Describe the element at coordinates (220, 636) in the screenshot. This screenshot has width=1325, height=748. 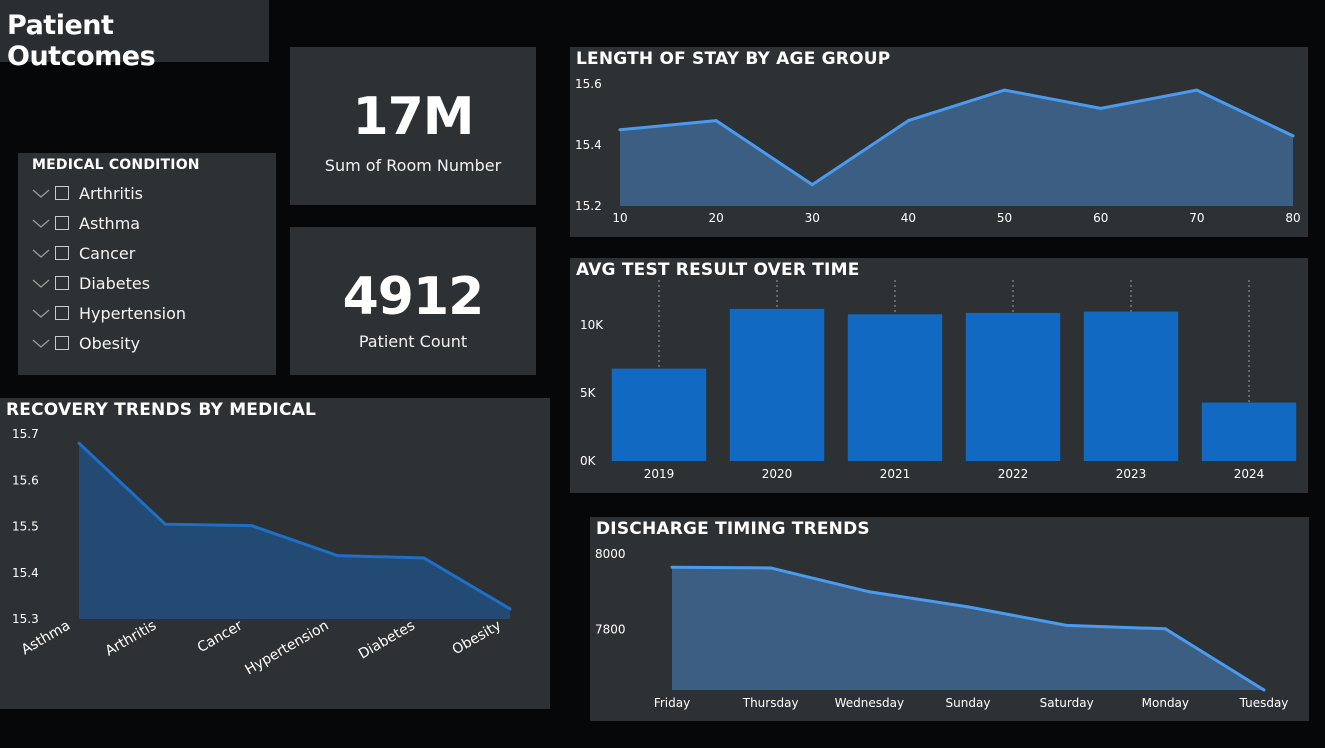
I see `x-tick-label: Cancer` at that location.